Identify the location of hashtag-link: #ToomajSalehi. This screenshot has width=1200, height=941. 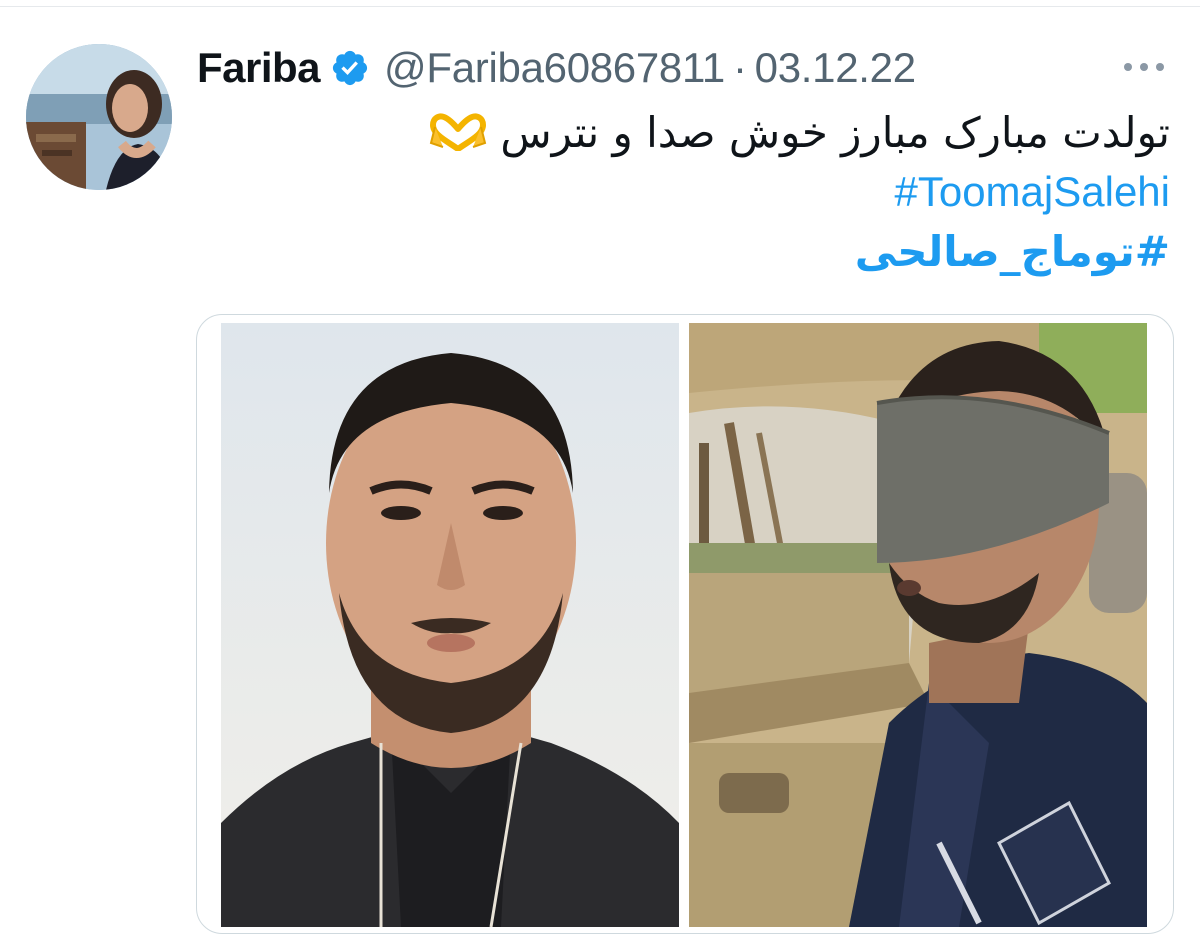
(720, 192).